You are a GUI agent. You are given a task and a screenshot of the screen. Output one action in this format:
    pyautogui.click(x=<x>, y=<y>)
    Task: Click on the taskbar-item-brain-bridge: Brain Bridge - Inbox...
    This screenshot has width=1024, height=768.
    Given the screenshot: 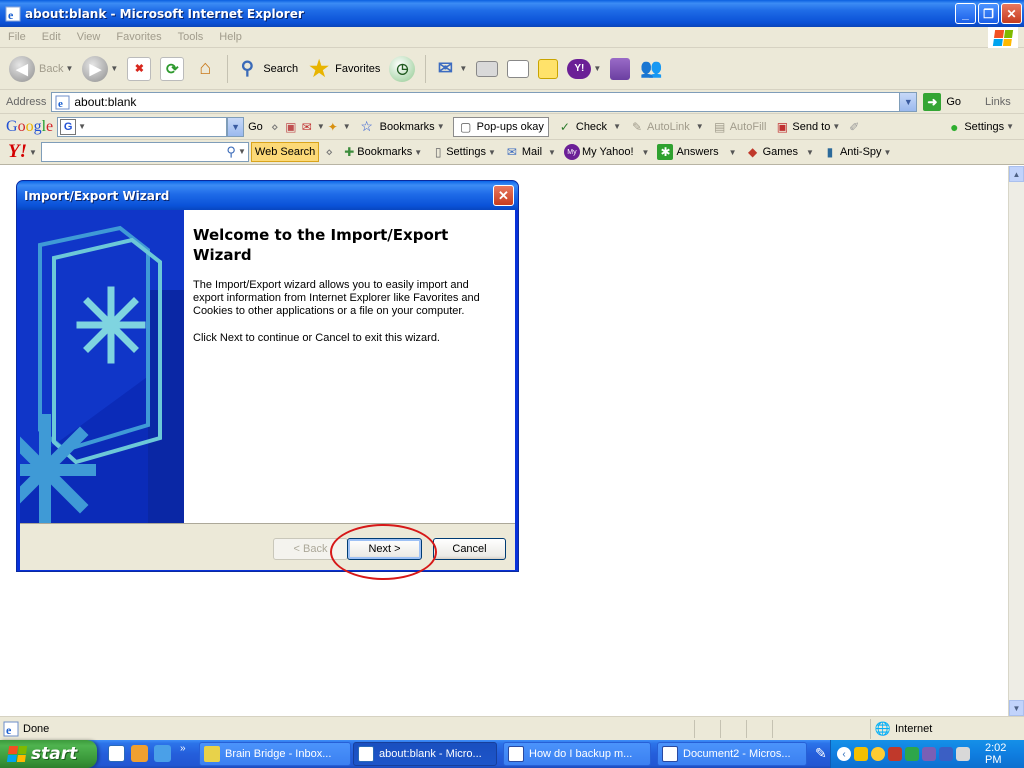 What is the action you would take?
    pyautogui.click(x=275, y=754)
    